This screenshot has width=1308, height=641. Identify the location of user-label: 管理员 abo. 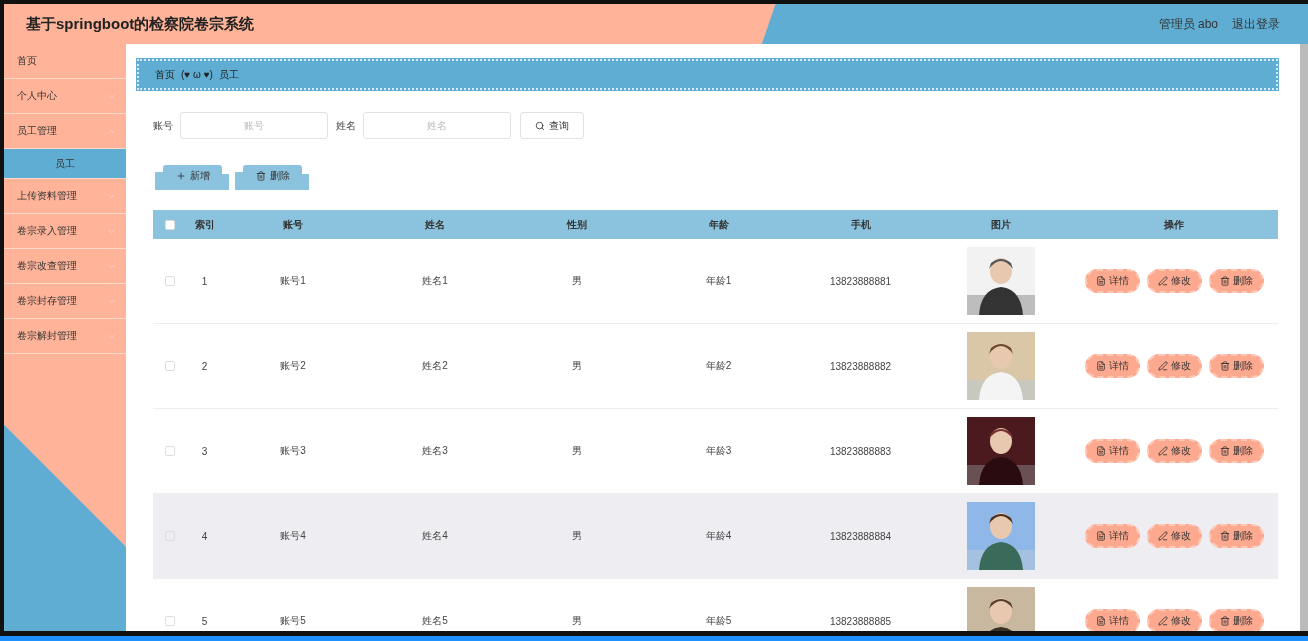
(1188, 24).